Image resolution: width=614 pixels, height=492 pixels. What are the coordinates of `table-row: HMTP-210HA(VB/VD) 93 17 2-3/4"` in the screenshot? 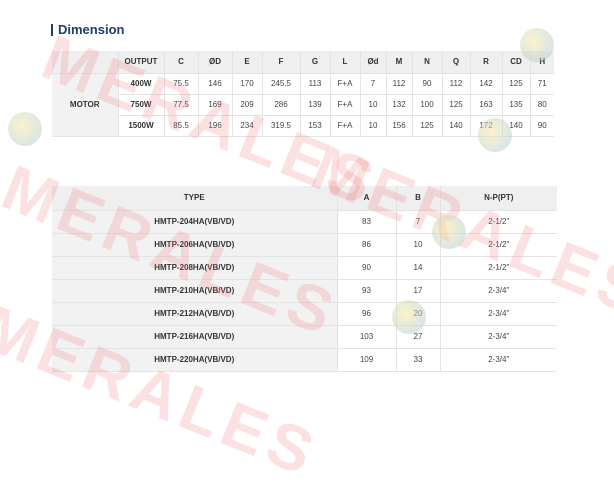 It's located at (304, 291).